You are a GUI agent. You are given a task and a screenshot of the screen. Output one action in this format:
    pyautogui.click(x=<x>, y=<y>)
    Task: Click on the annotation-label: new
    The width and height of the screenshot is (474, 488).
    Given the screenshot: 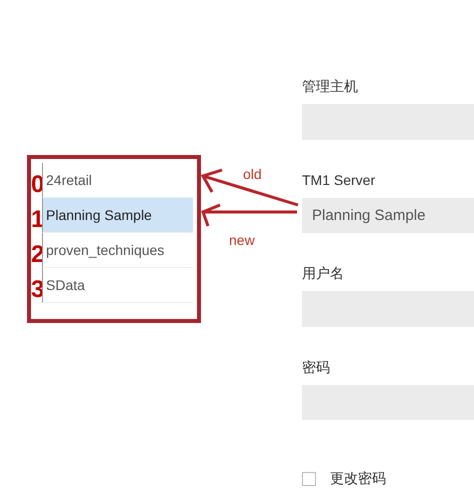 What is the action you would take?
    pyautogui.click(x=242, y=240)
    